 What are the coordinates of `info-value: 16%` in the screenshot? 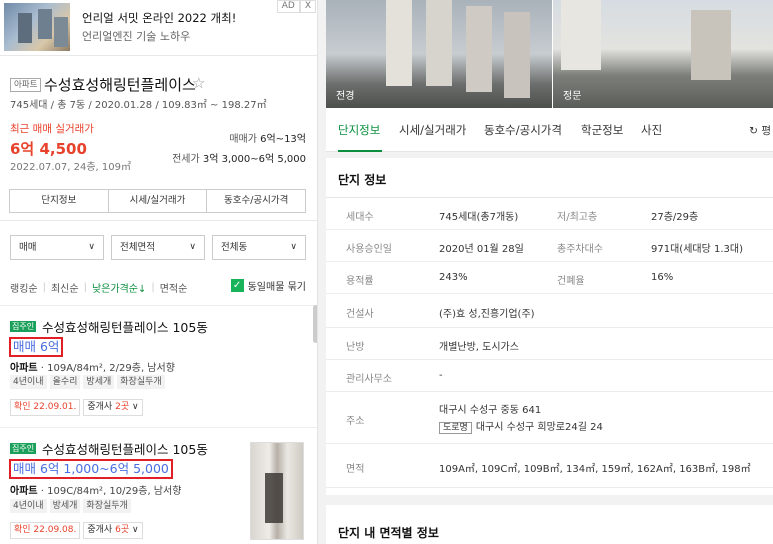 It's located at (662, 277).